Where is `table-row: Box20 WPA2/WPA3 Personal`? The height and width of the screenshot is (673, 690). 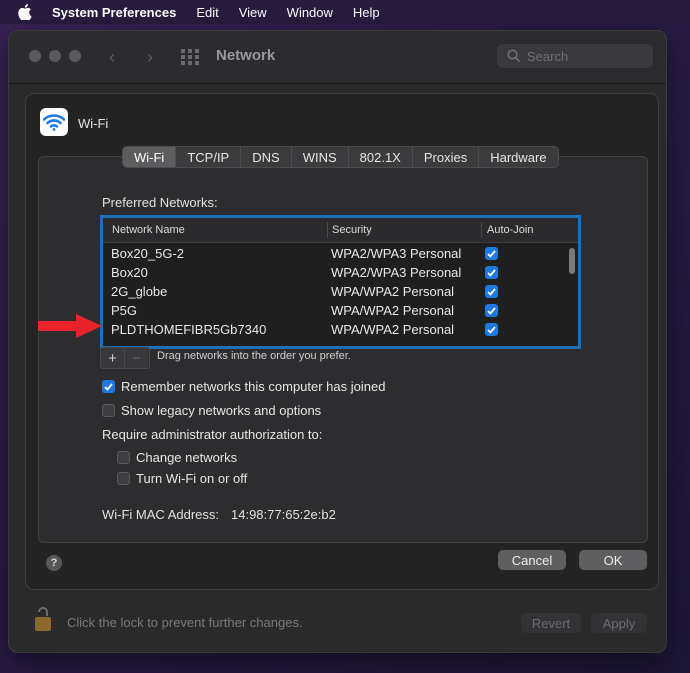
table-row: Box20 WPA2/WPA3 Personal is located at coordinates (332, 272).